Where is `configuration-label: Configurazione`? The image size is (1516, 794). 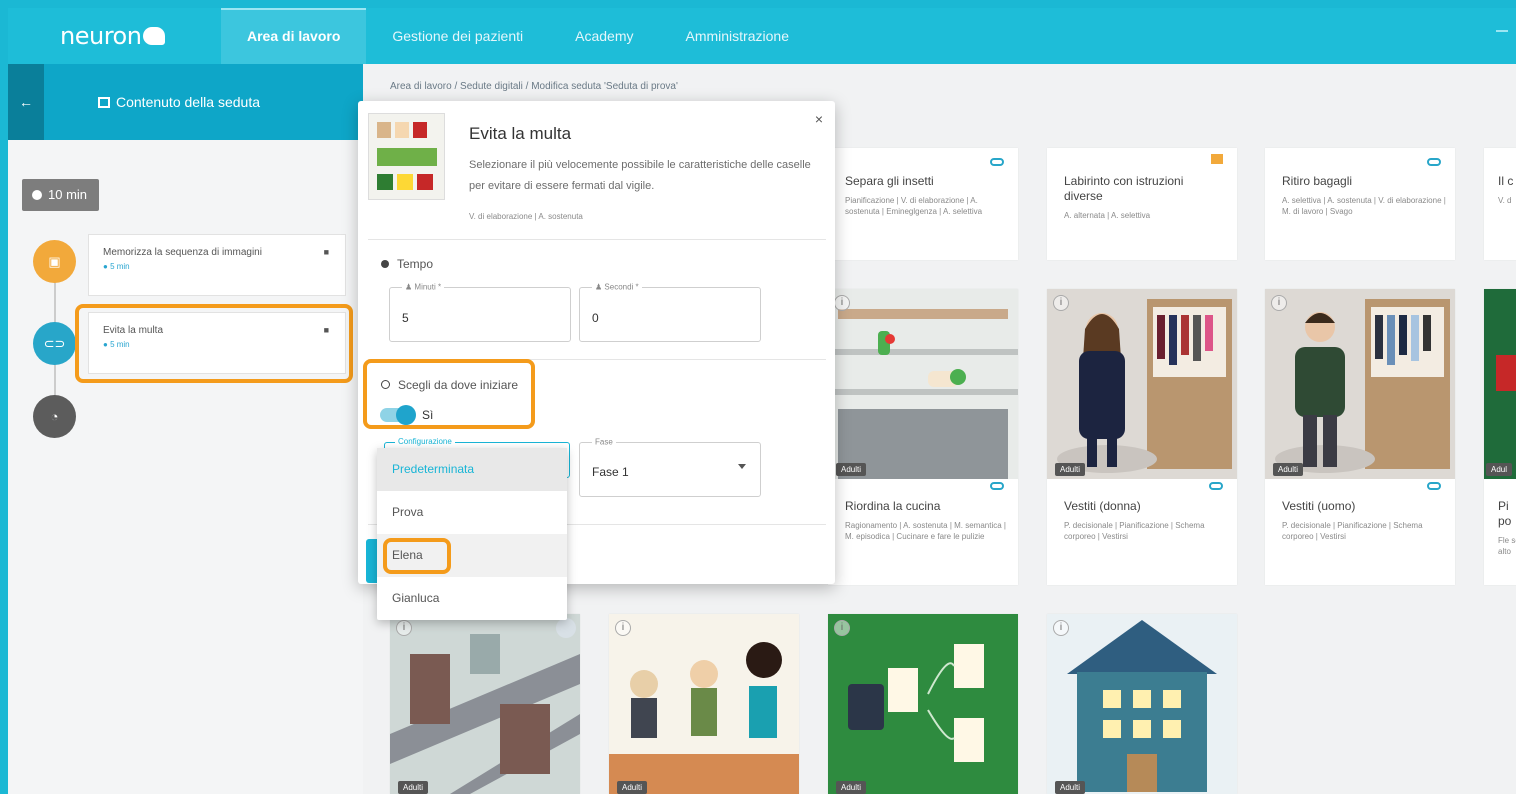 configuration-label: Configurazione is located at coordinates (425, 441).